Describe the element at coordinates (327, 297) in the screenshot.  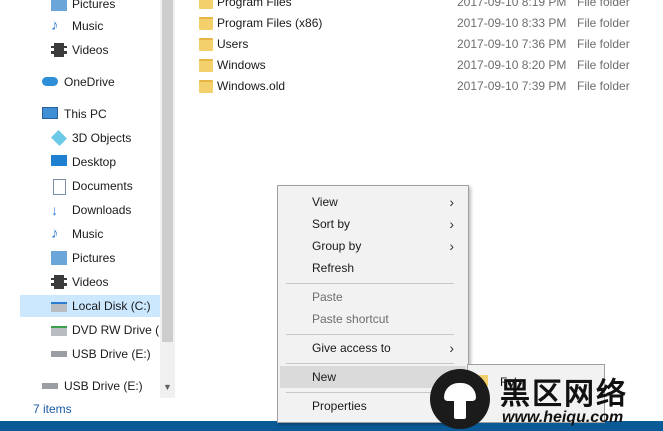
I see `menu-item-paste: Paste` at that location.